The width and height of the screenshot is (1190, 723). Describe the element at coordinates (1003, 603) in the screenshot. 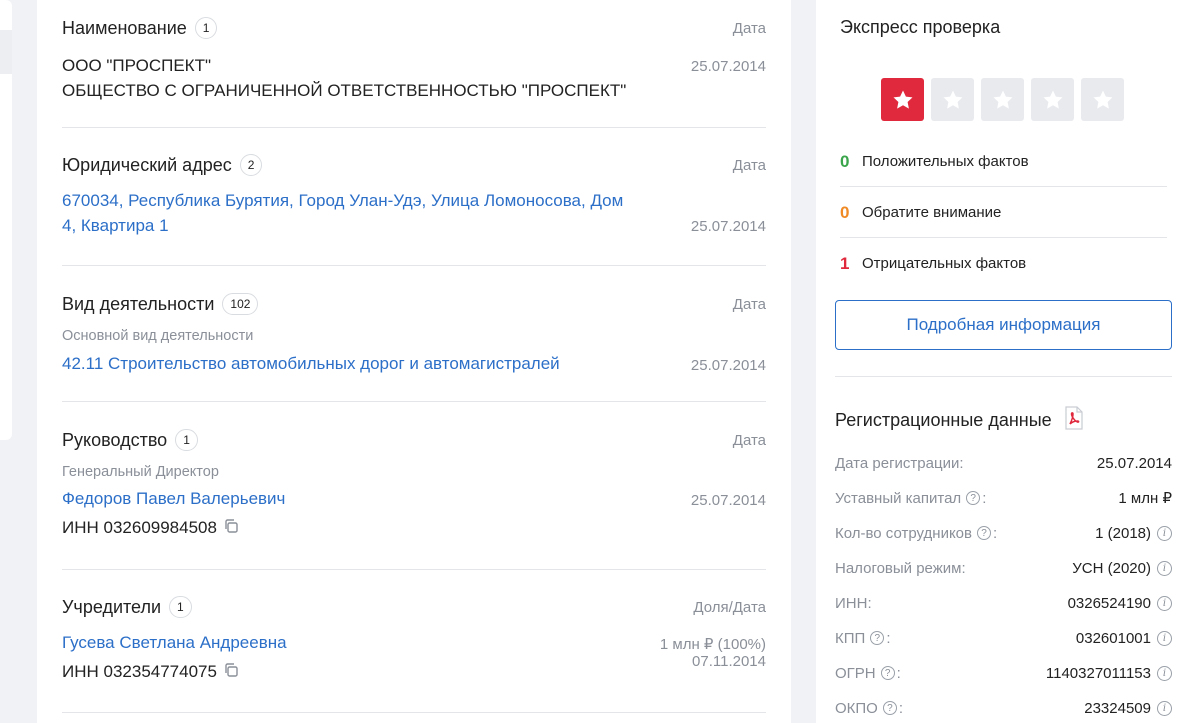

I see `registration-row: ИНН: 0326524190 i` at that location.